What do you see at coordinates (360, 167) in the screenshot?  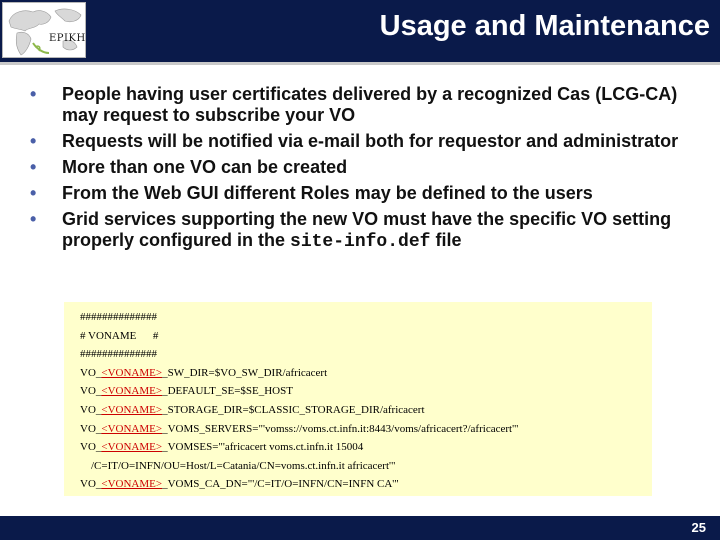 I see `bullet-item: • More than one VO can be created` at bounding box center [360, 167].